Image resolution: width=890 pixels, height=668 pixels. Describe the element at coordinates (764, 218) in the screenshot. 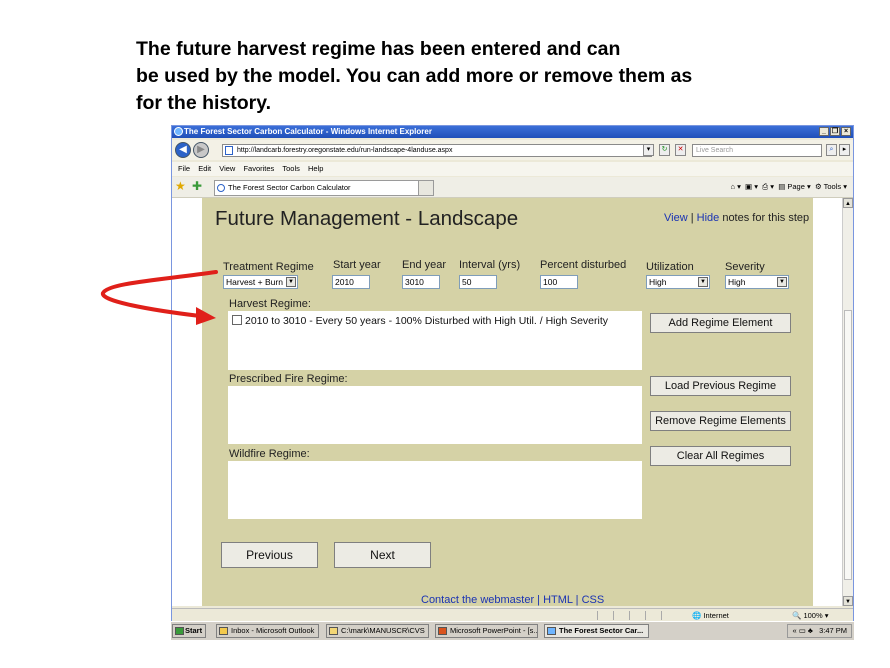

I see `notes-text: notes for this step` at that location.